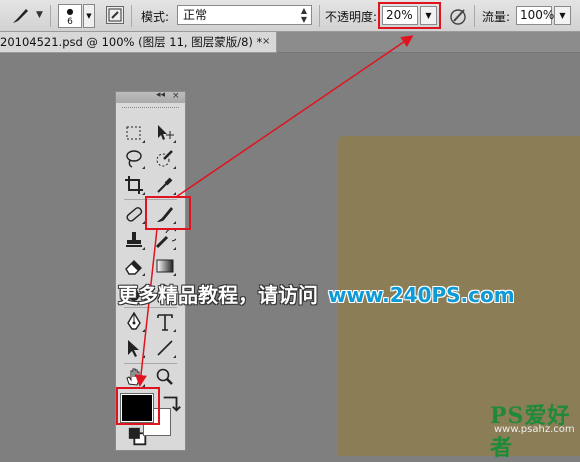  Describe the element at coordinates (535, 15) in the screenshot. I see `flow-input: 100%` at that location.